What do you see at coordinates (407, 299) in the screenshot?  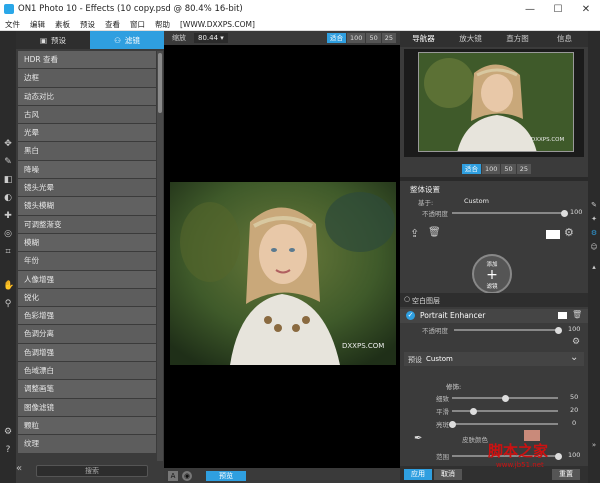 I see `layer-visibility-icon: ○` at bounding box center [407, 299].